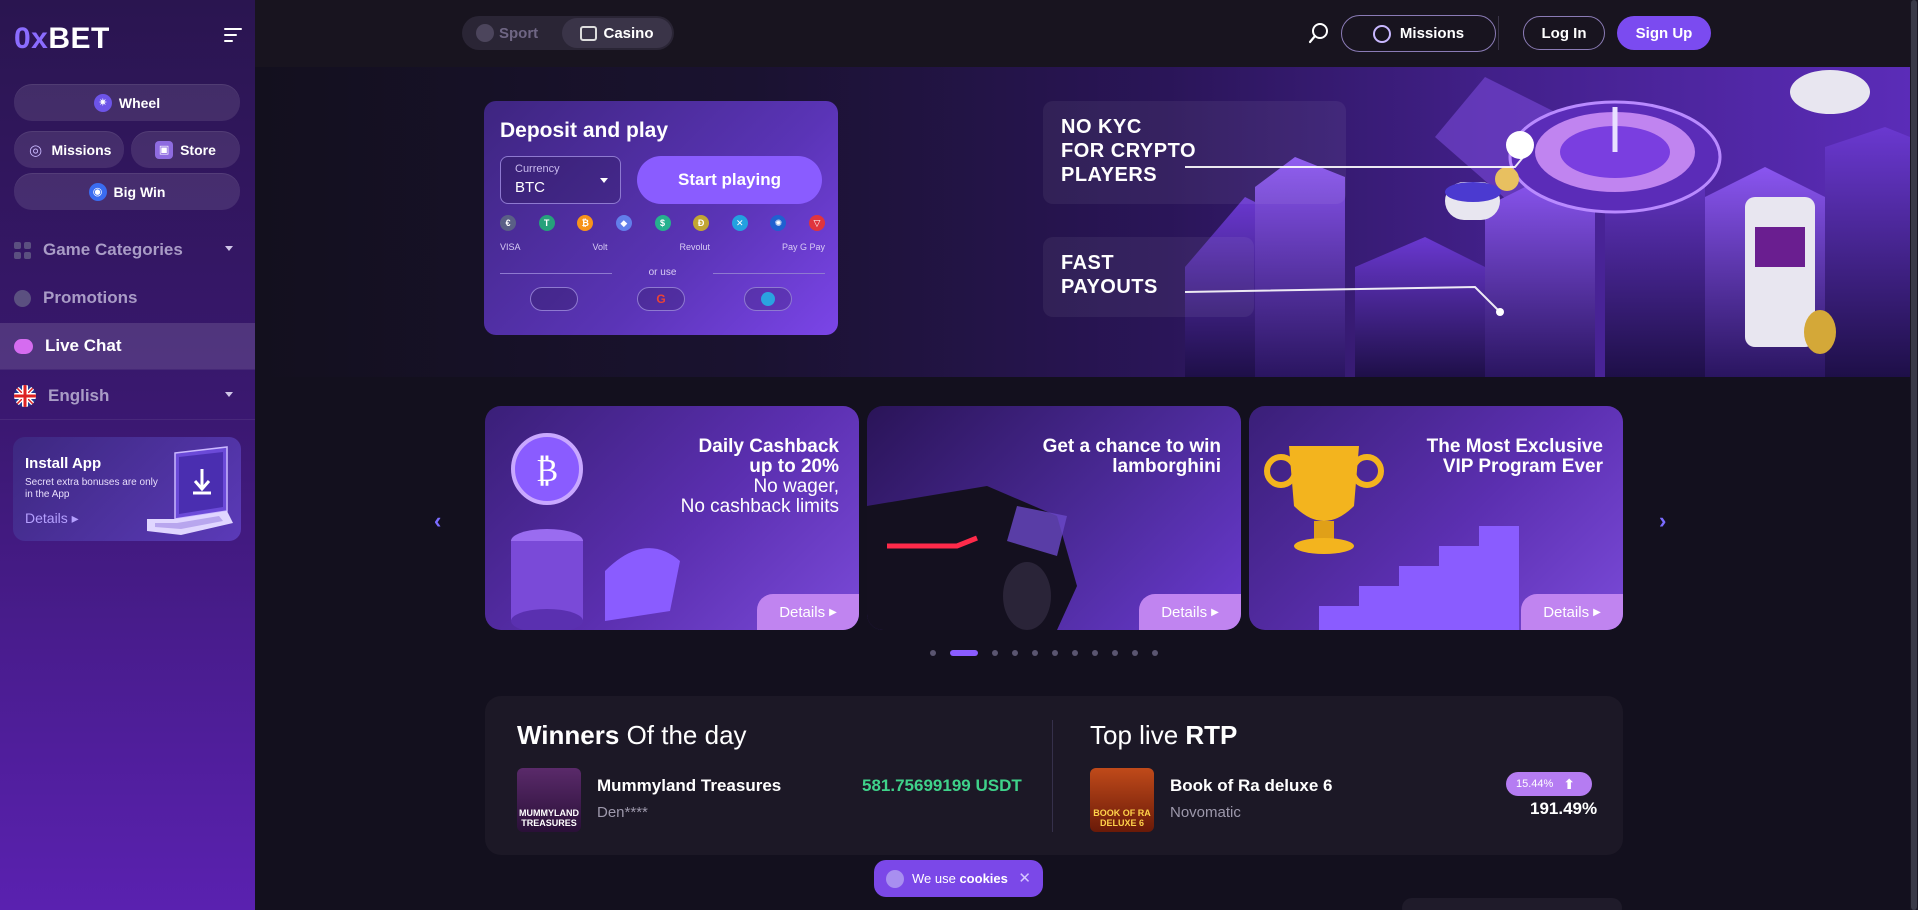 This screenshot has width=1918, height=910. I want to click on logo: 0xBET, so click(62, 39).